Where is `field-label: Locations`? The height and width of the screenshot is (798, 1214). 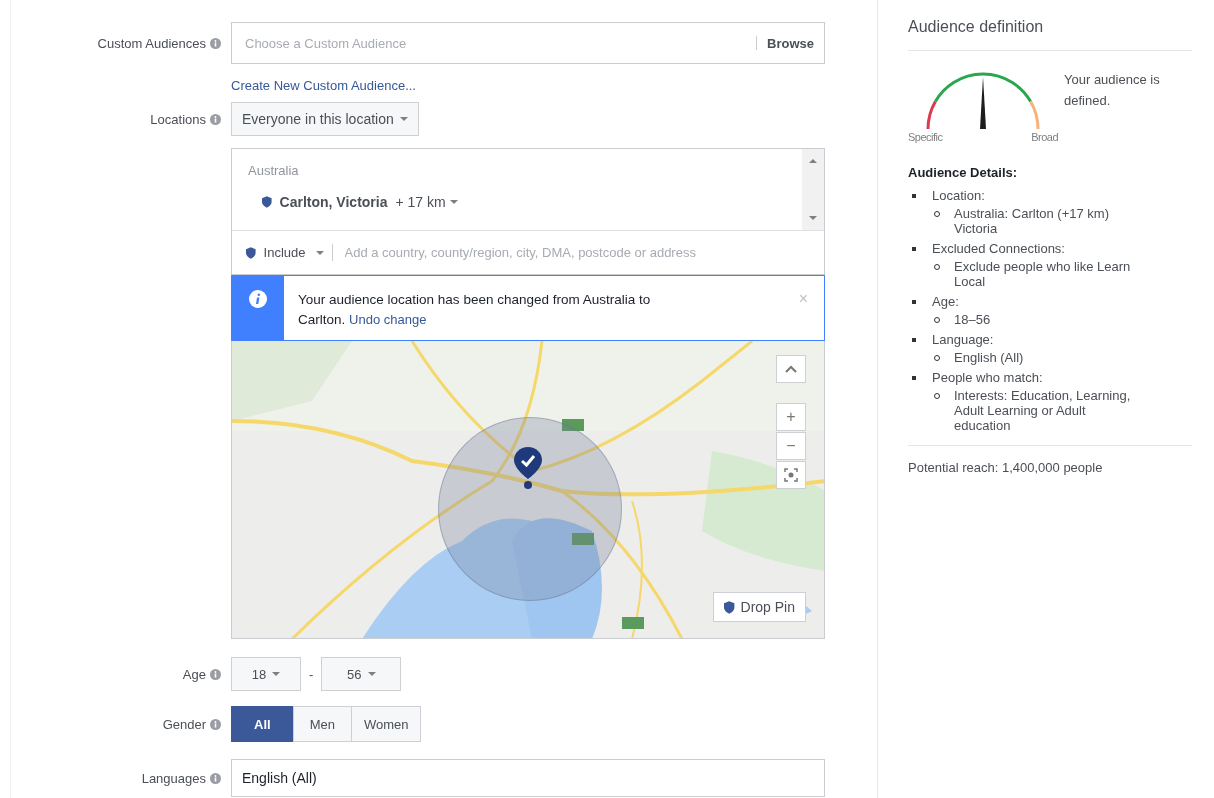
field-label: Locations is located at coordinates (178, 119).